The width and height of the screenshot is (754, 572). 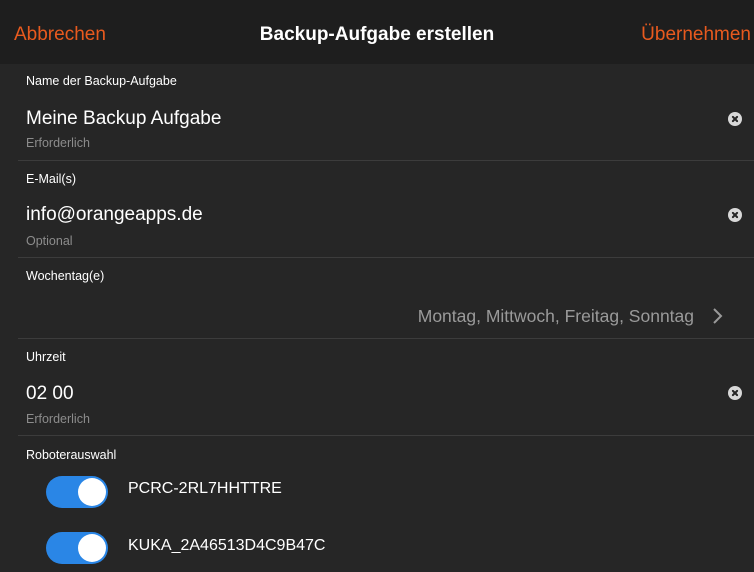 What do you see at coordinates (60, 35) in the screenshot?
I see `cancel-button: Abbrechen` at bounding box center [60, 35].